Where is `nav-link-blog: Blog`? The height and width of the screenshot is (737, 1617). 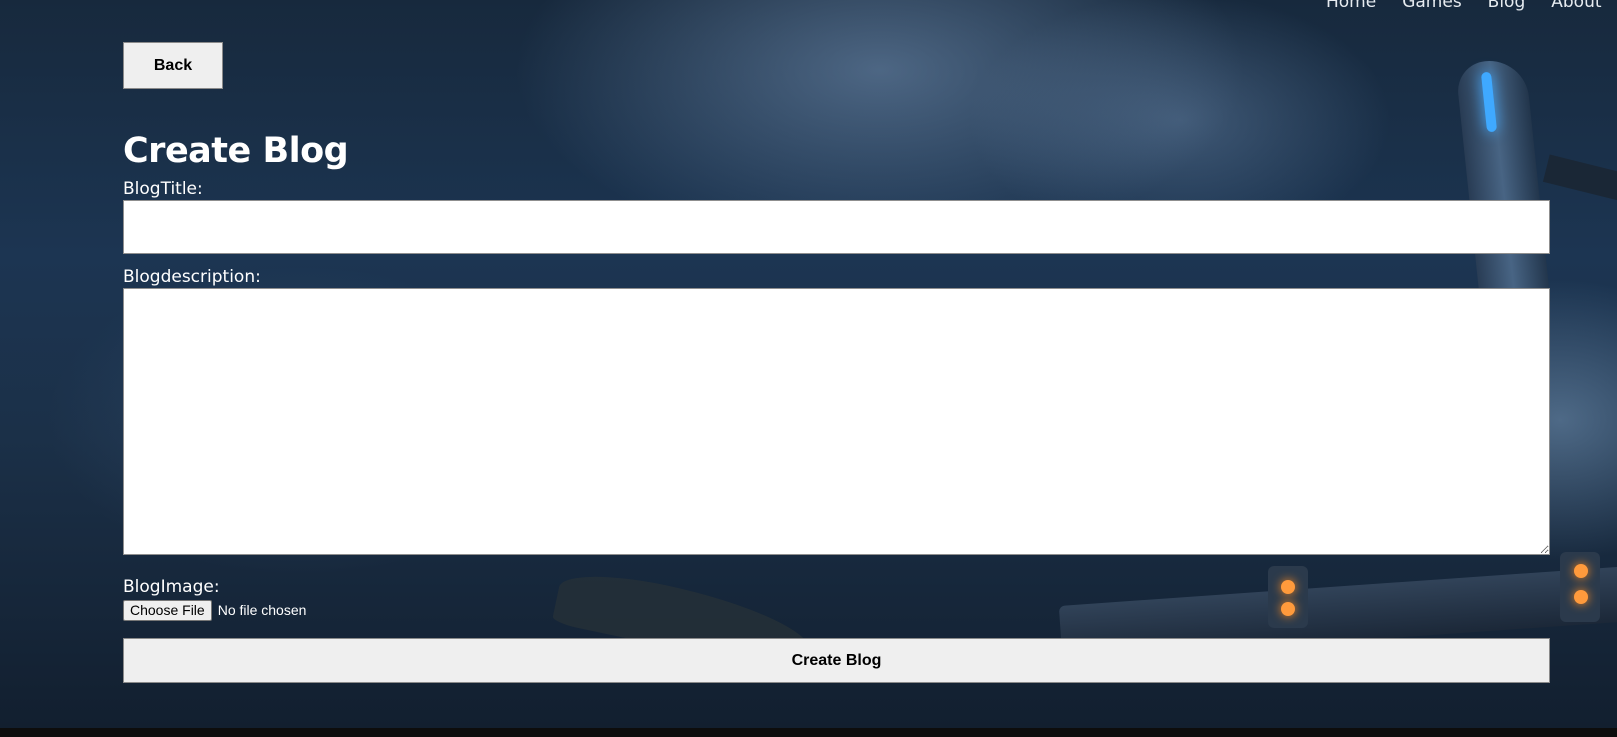
nav-link-blog: Blog is located at coordinates (1507, 6).